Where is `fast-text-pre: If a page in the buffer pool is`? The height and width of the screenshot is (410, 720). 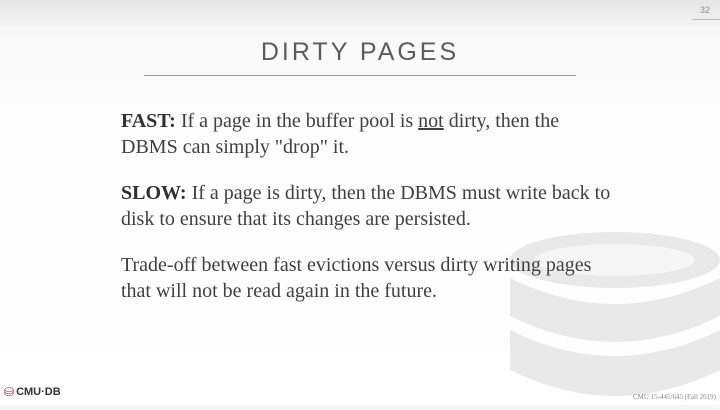
fast-text-pre: If a page in the buffer pool is is located at coordinates (297, 121).